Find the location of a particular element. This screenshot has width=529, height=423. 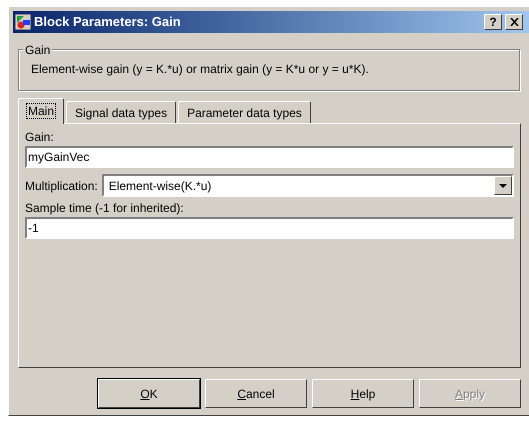

field-label: Sample time (-1 for inherited): is located at coordinates (105, 208).